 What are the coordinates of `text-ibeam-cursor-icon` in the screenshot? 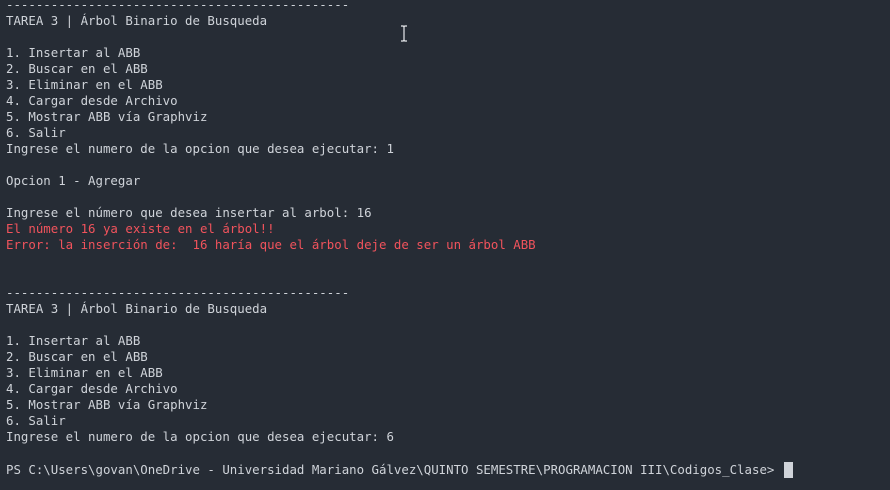 It's located at (404, 33).